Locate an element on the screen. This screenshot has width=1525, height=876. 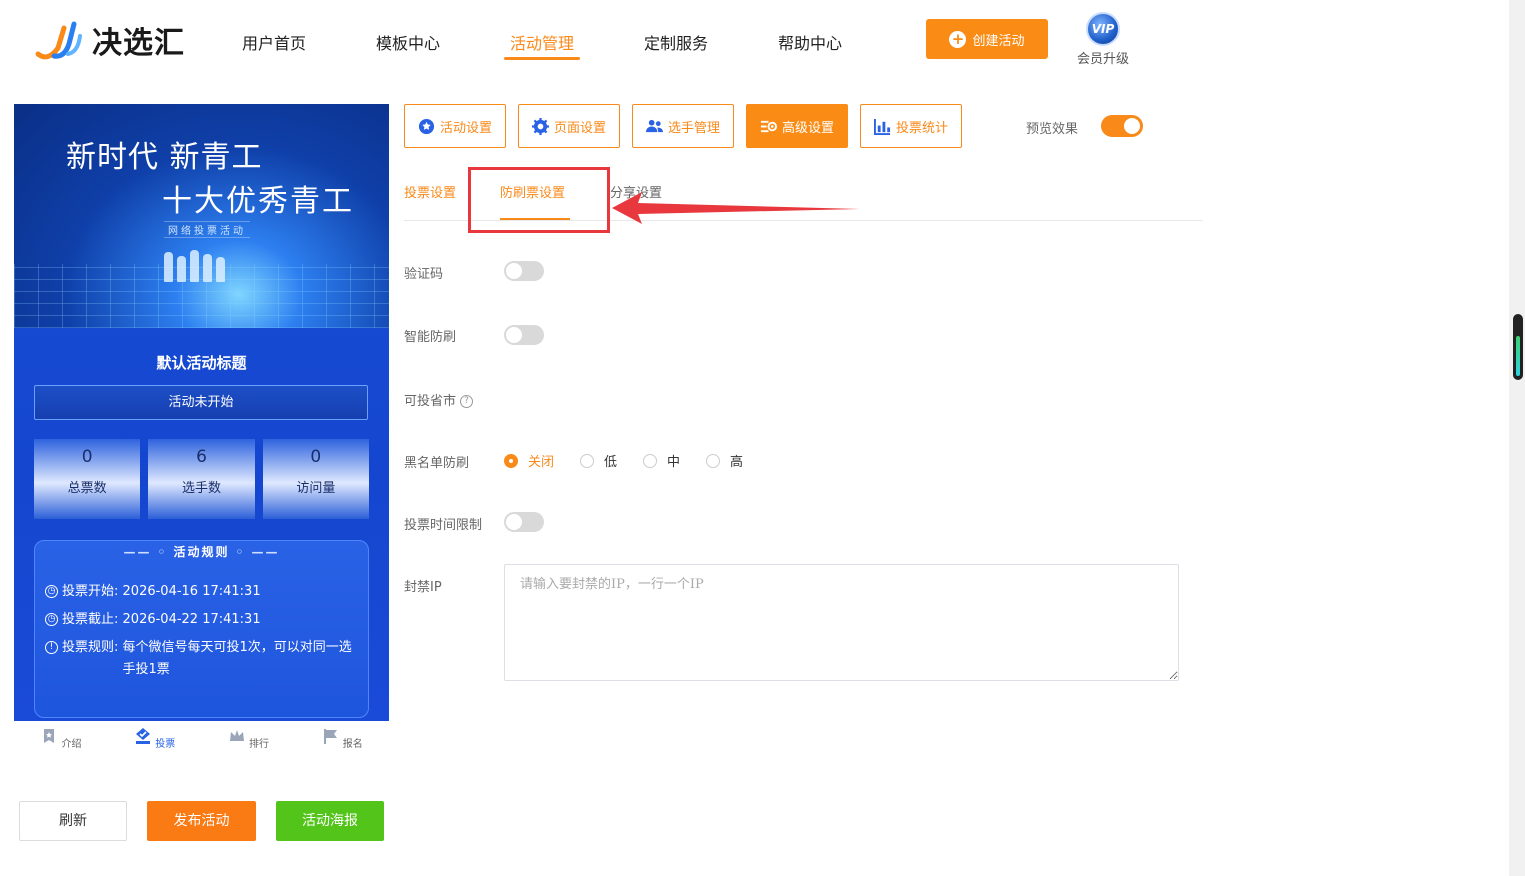
blacklist-option-medium: 中 is located at coordinates (661, 460).